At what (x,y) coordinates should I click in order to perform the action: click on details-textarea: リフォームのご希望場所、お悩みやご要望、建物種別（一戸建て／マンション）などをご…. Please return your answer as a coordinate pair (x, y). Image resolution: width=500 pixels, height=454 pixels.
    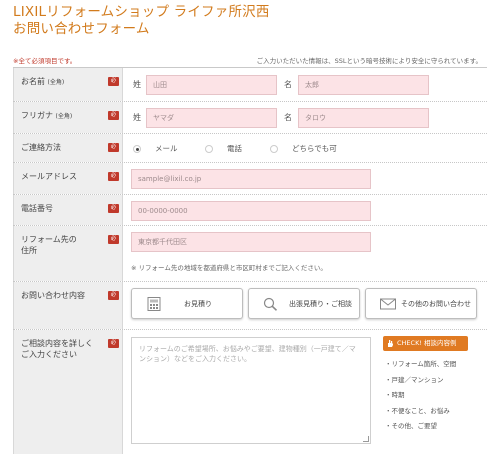
    Looking at the image, I should click on (251, 390).